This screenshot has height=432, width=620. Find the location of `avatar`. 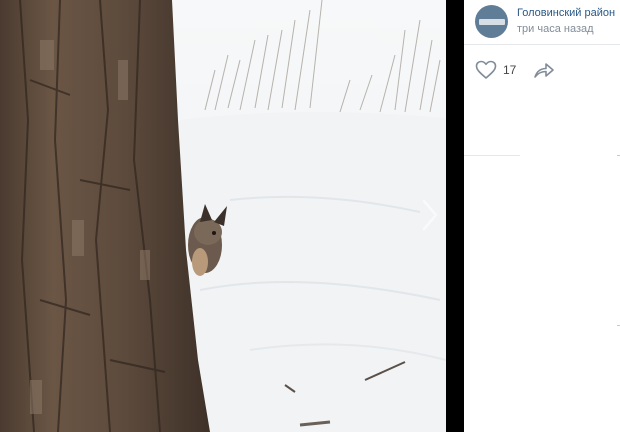

avatar is located at coordinates (491, 21).